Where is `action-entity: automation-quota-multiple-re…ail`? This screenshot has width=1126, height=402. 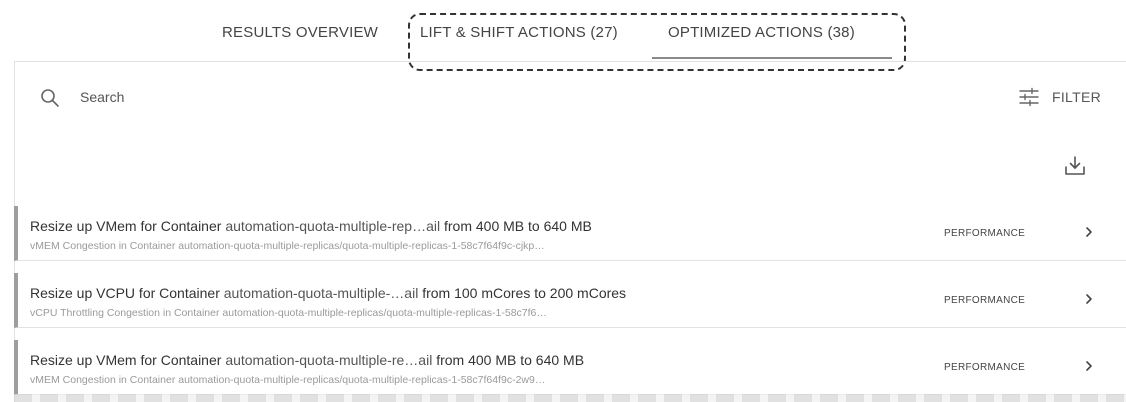 action-entity: automation-quota-multiple-re…ail is located at coordinates (329, 360).